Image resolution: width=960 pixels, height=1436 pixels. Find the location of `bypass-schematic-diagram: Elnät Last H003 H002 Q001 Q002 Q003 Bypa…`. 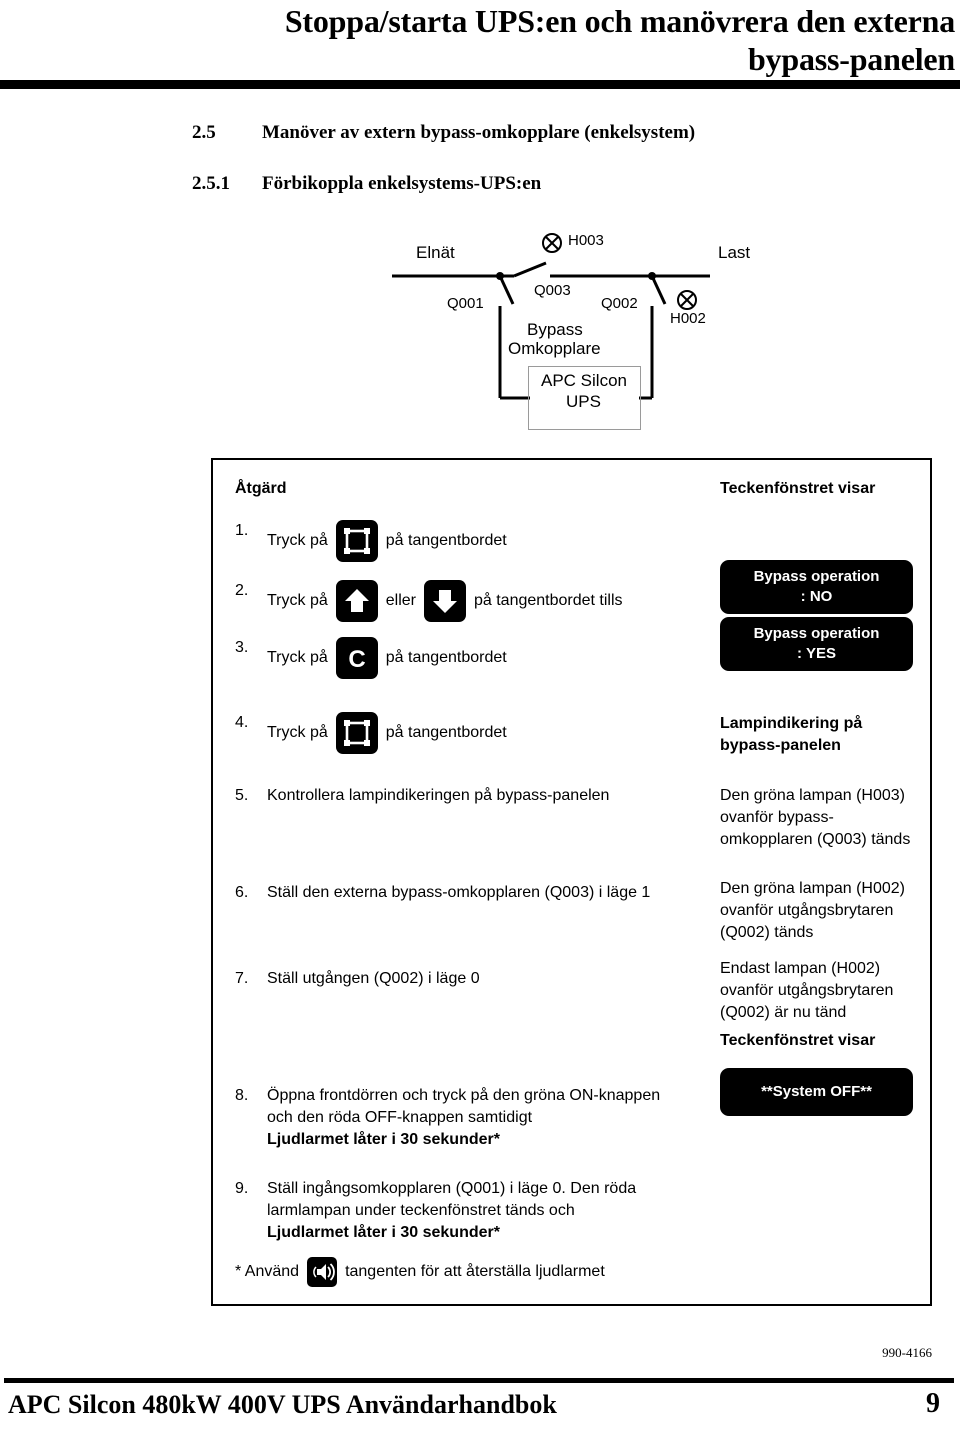

bypass-schematic-diagram: Elnät Last H003 H002 Q001 Q002 Q003 Bypa… is located at coordinates (590, 335).